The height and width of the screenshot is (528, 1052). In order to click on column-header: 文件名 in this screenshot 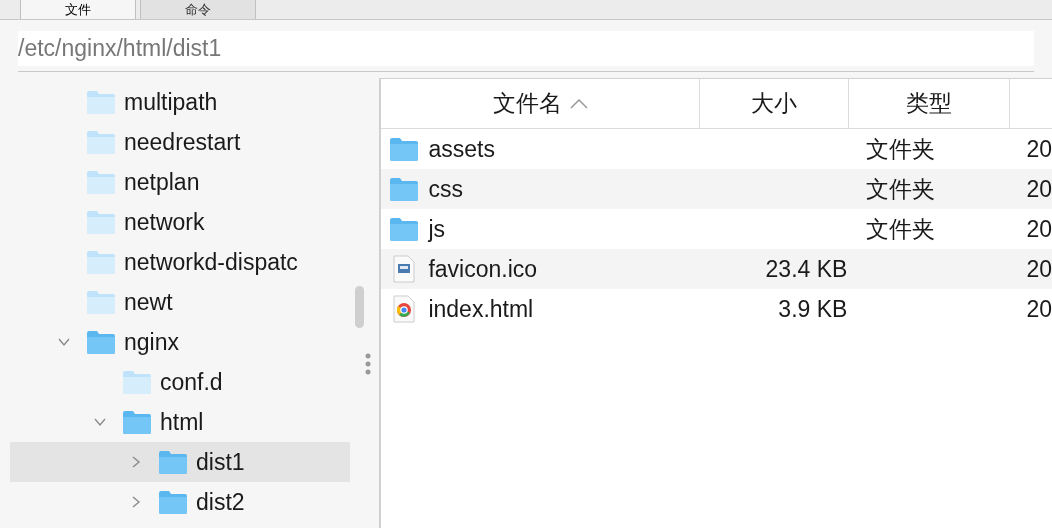, I will do `click(541, 103)`.